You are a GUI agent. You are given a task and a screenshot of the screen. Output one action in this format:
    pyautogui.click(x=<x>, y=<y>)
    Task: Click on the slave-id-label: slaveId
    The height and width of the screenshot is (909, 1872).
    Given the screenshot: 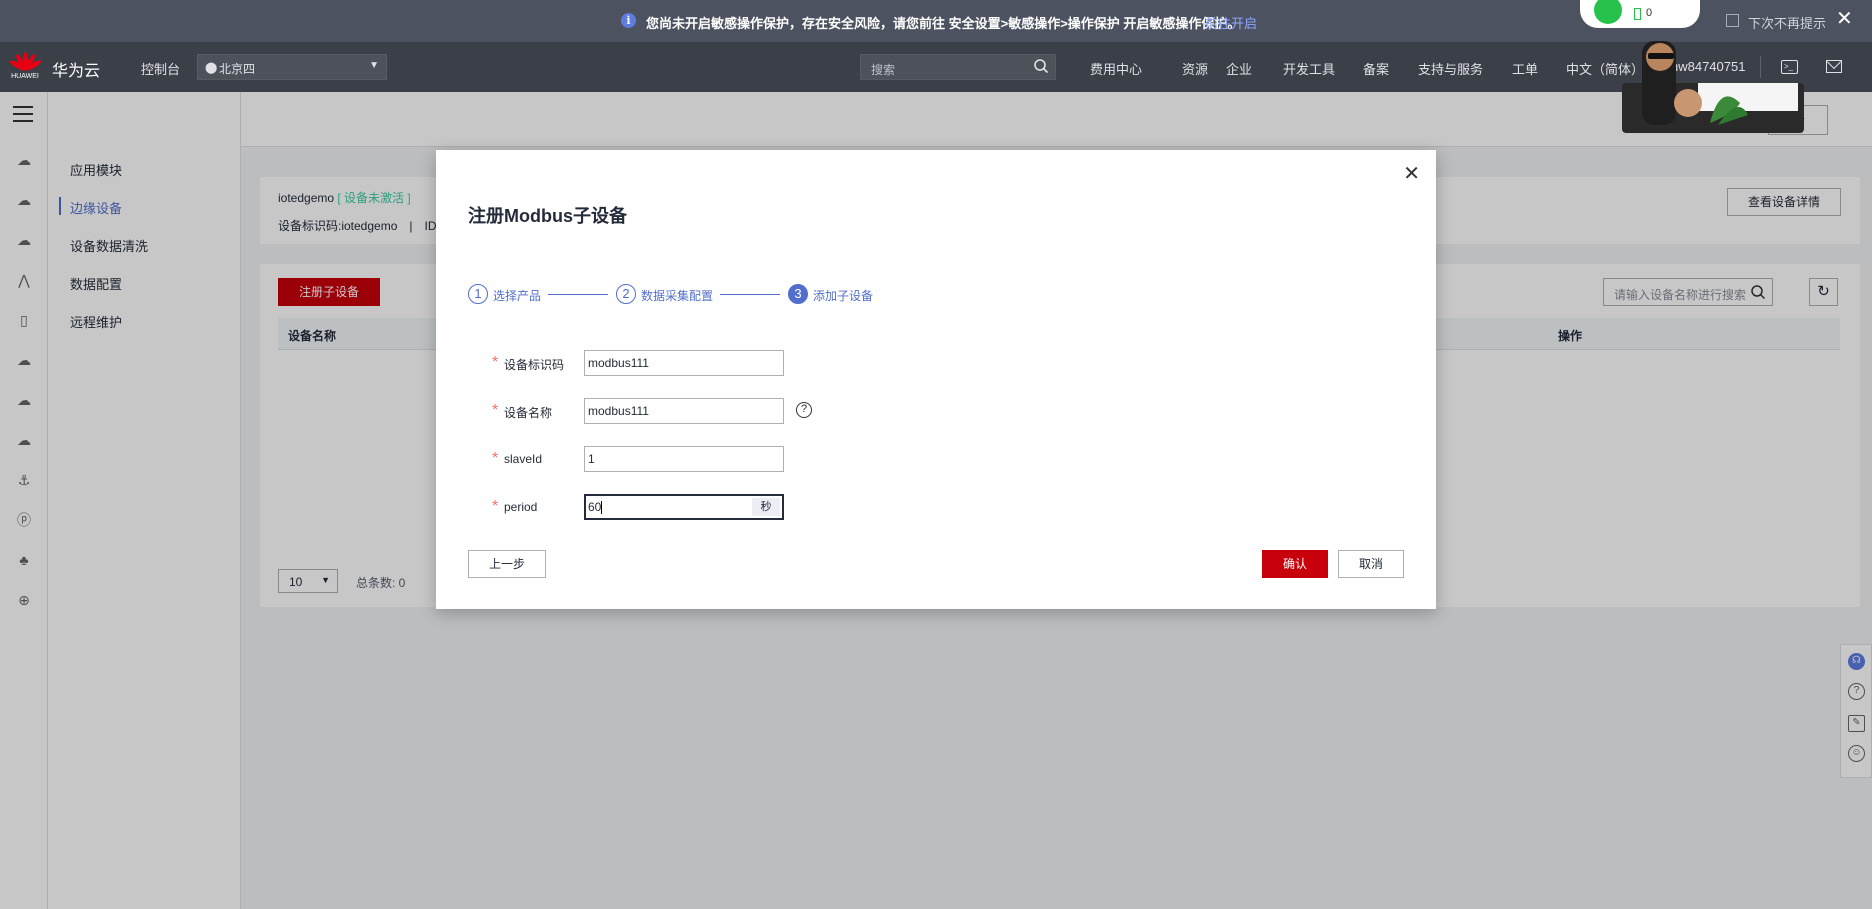 What is the action you would take?
    pyautogui.click(x=523, y=459)
    